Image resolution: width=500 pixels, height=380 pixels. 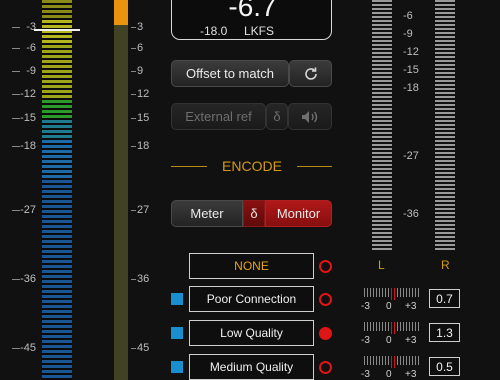 I want to click on offset-to-match-button: Offset to match, so click(x=230, y=73).